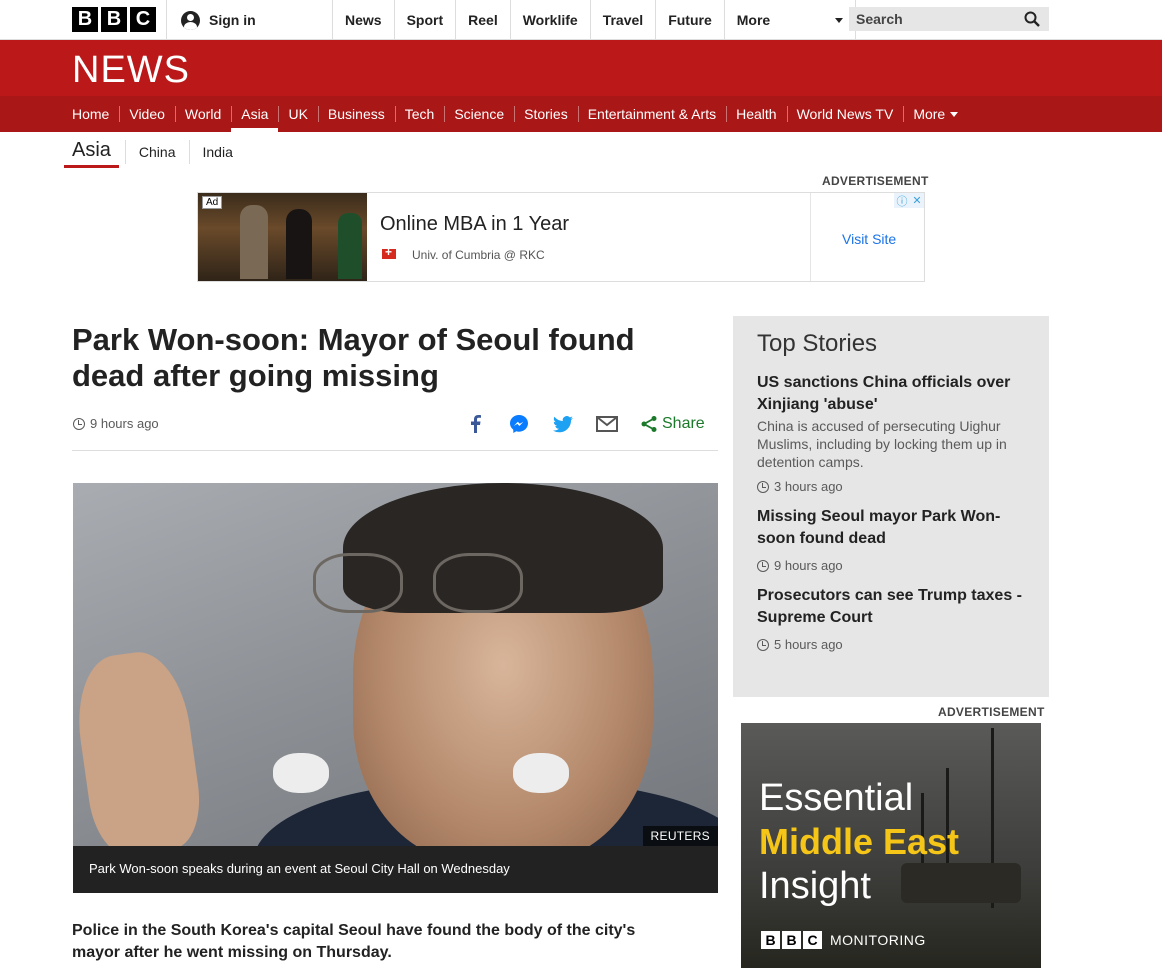  I want to click on top-story-time: 3 hours ago, so click(891, 486).